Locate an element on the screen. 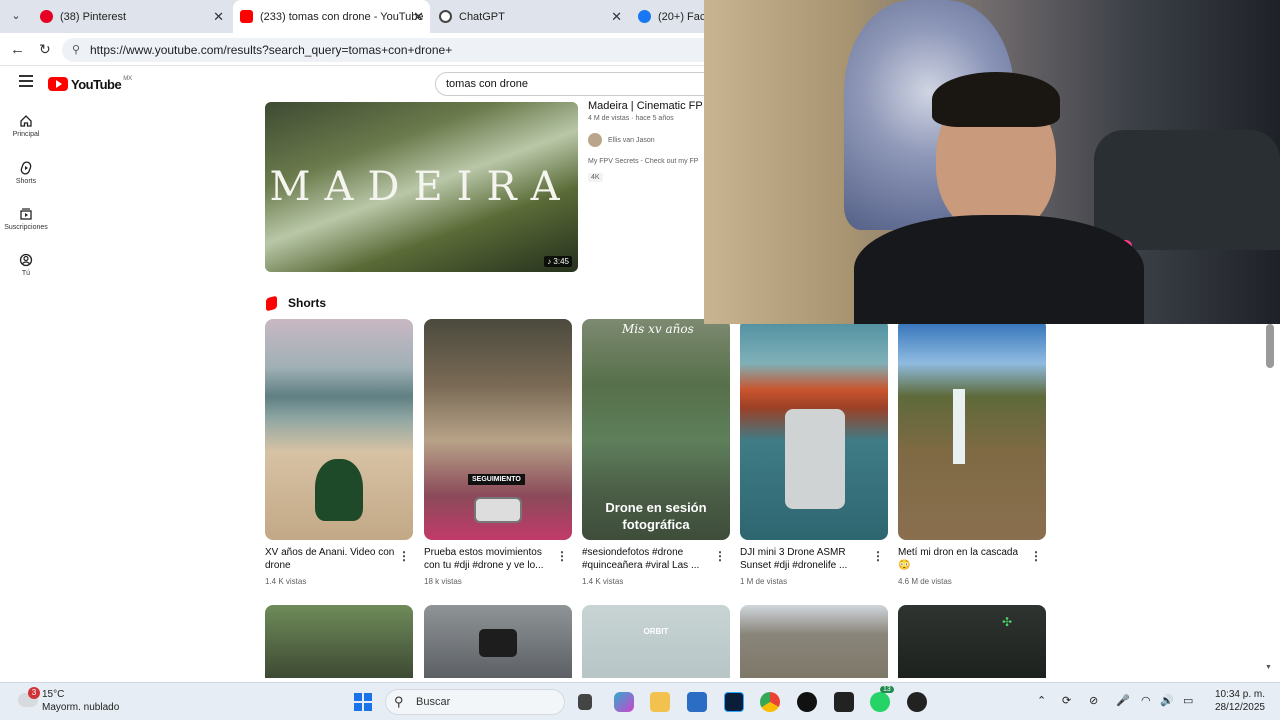  waterfall-figure is located at coordinates (959, 426).